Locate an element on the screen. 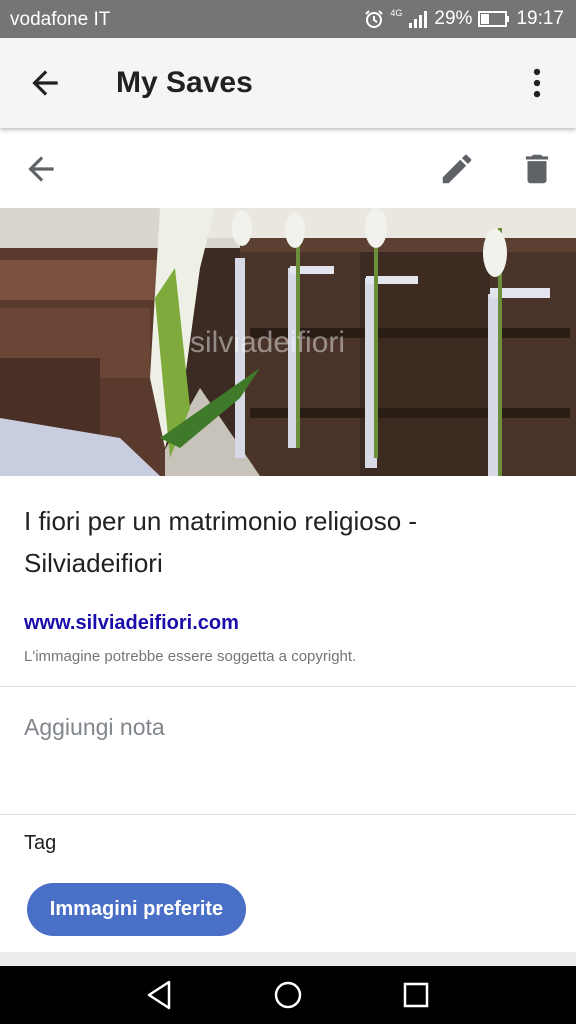 This screenshot has height=1024, width=576. battery-percent: 29% is located at coordinates (453, 18).